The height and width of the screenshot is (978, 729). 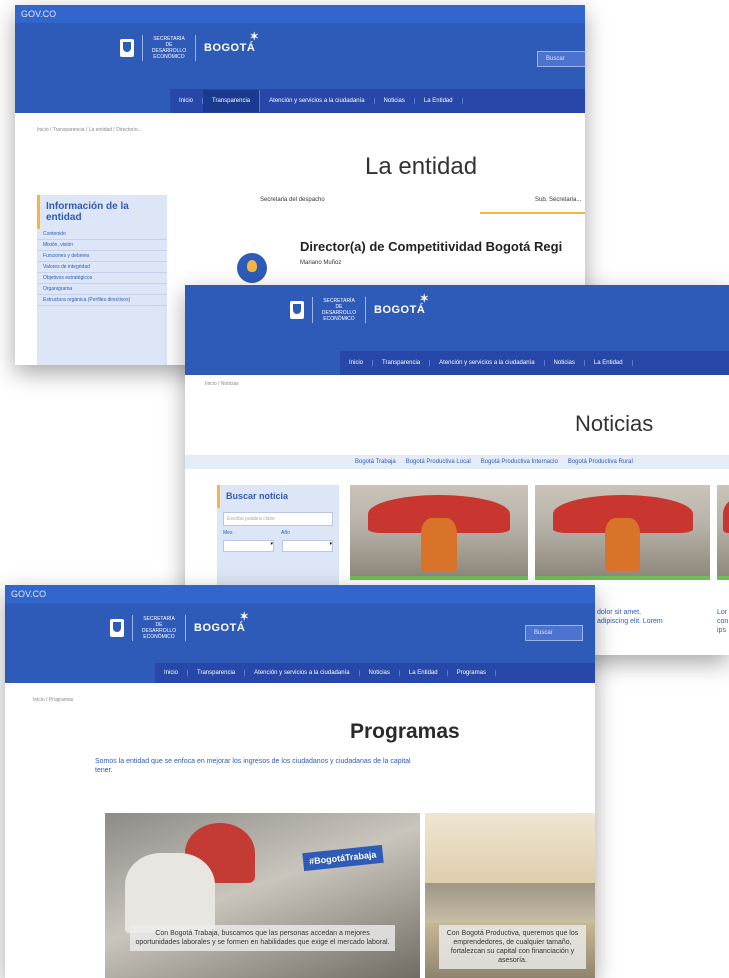 I want to click on sidebar-item: Objetivos estratégicos, so click(x=102, y=278).